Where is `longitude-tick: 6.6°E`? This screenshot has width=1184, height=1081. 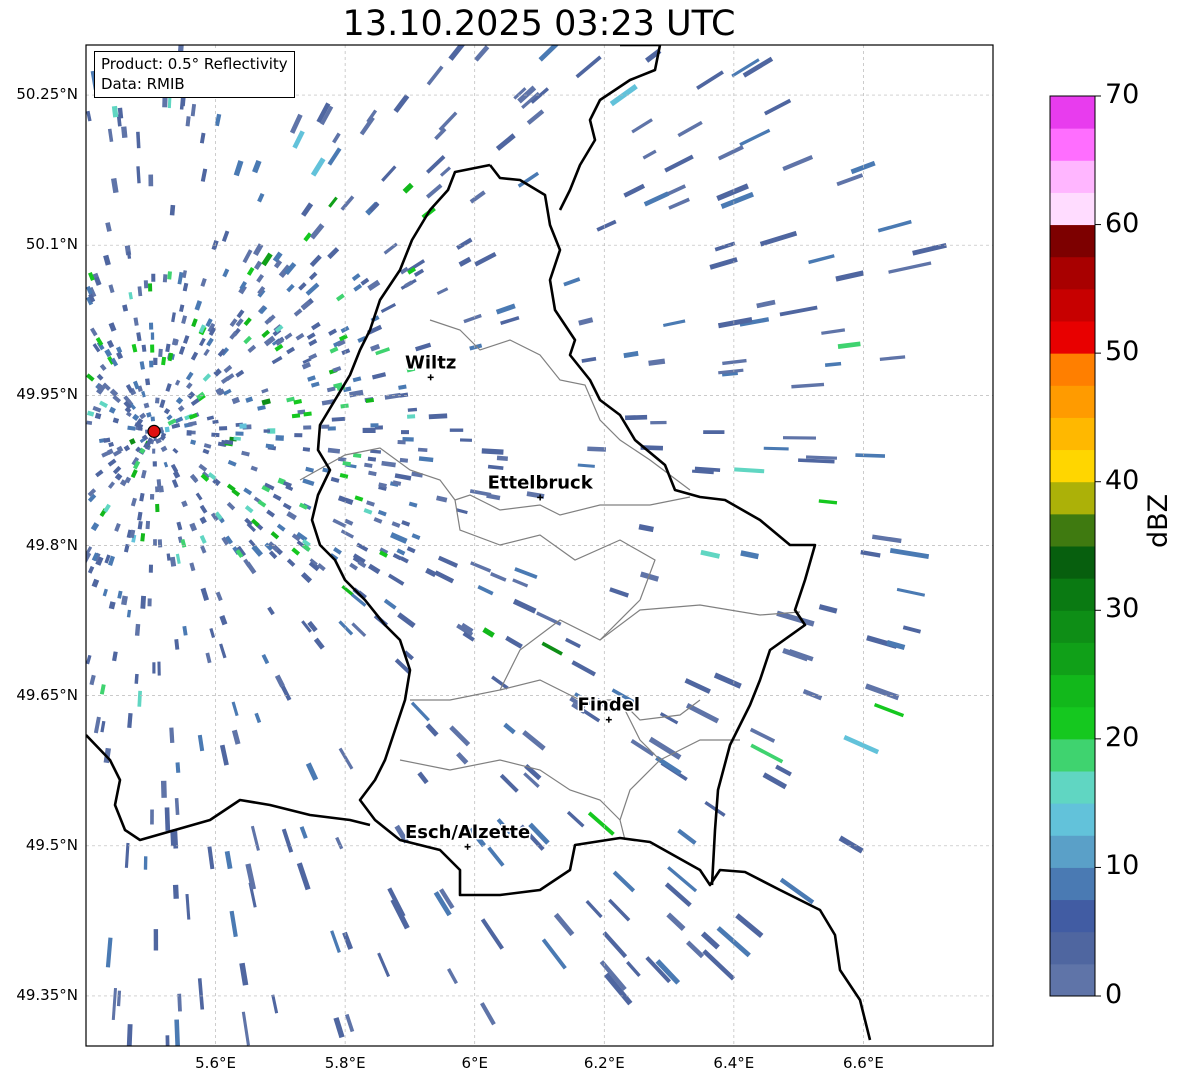
longitude-tick: 6.6°E is located at coordinates (863, 1063).